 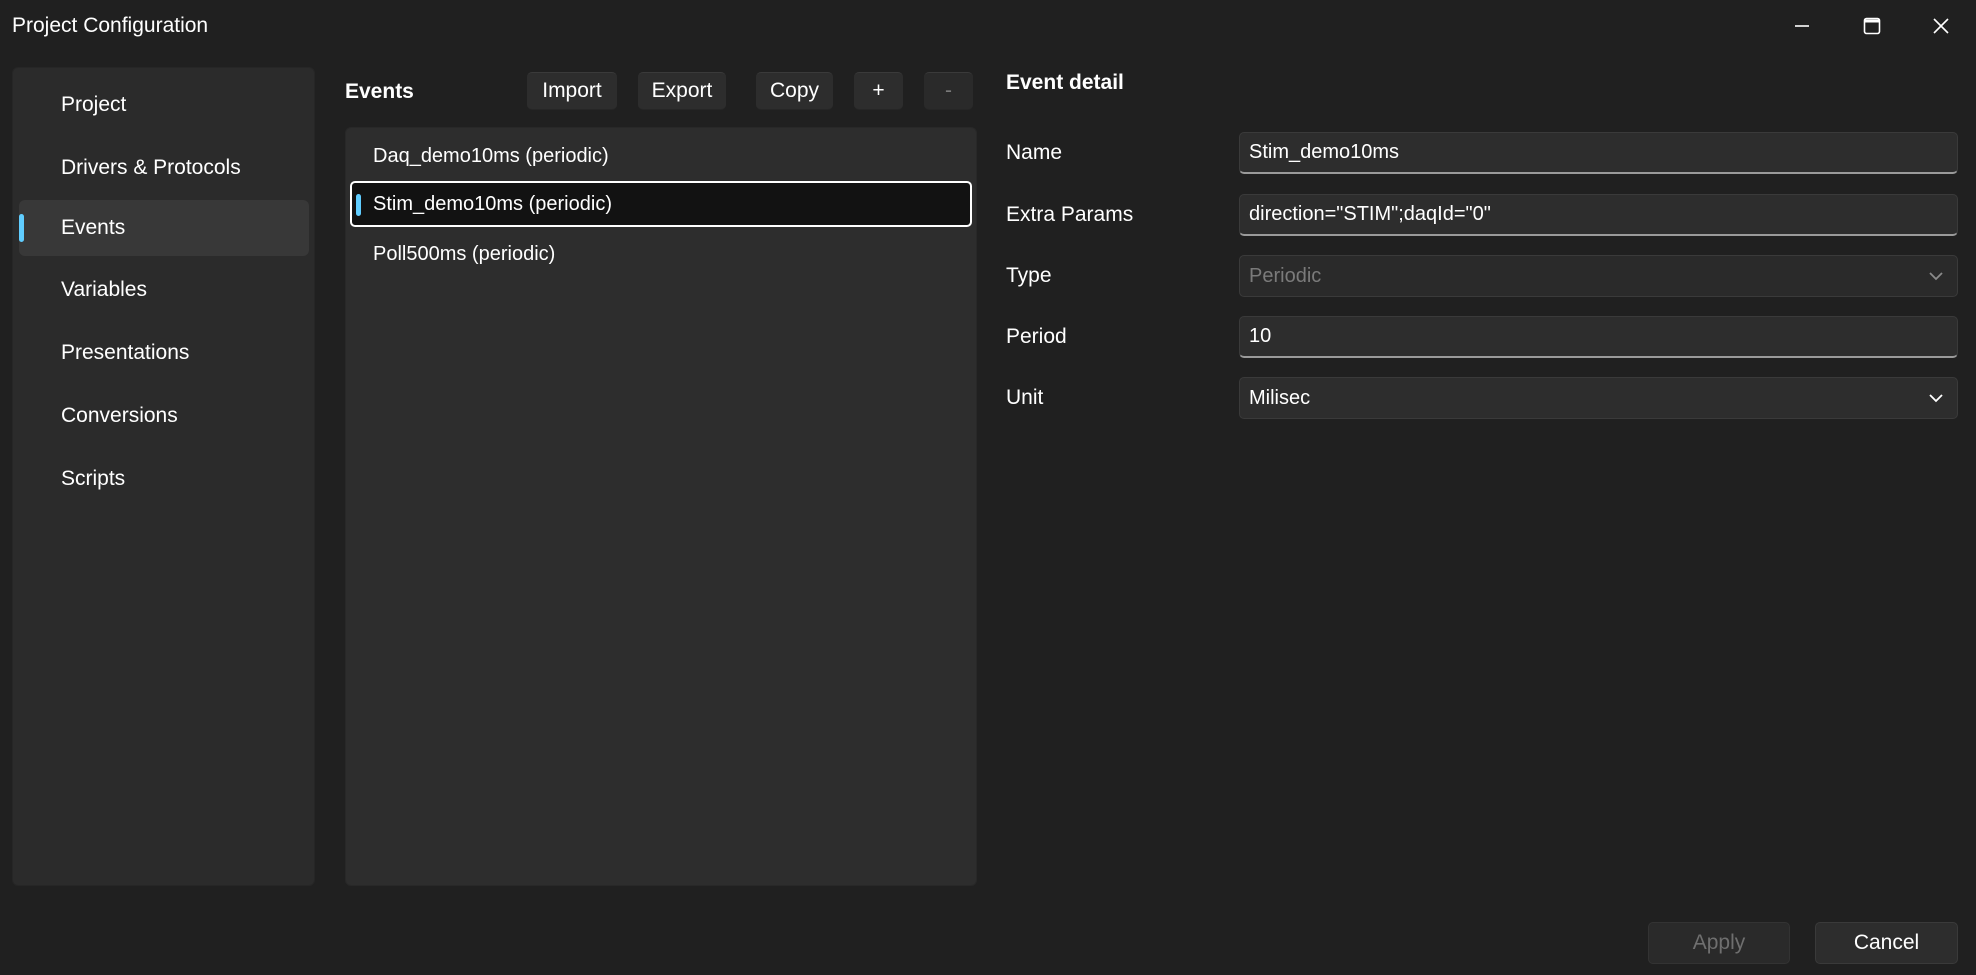 I want to click on name-label: Name, so click(x=1034, y=152).